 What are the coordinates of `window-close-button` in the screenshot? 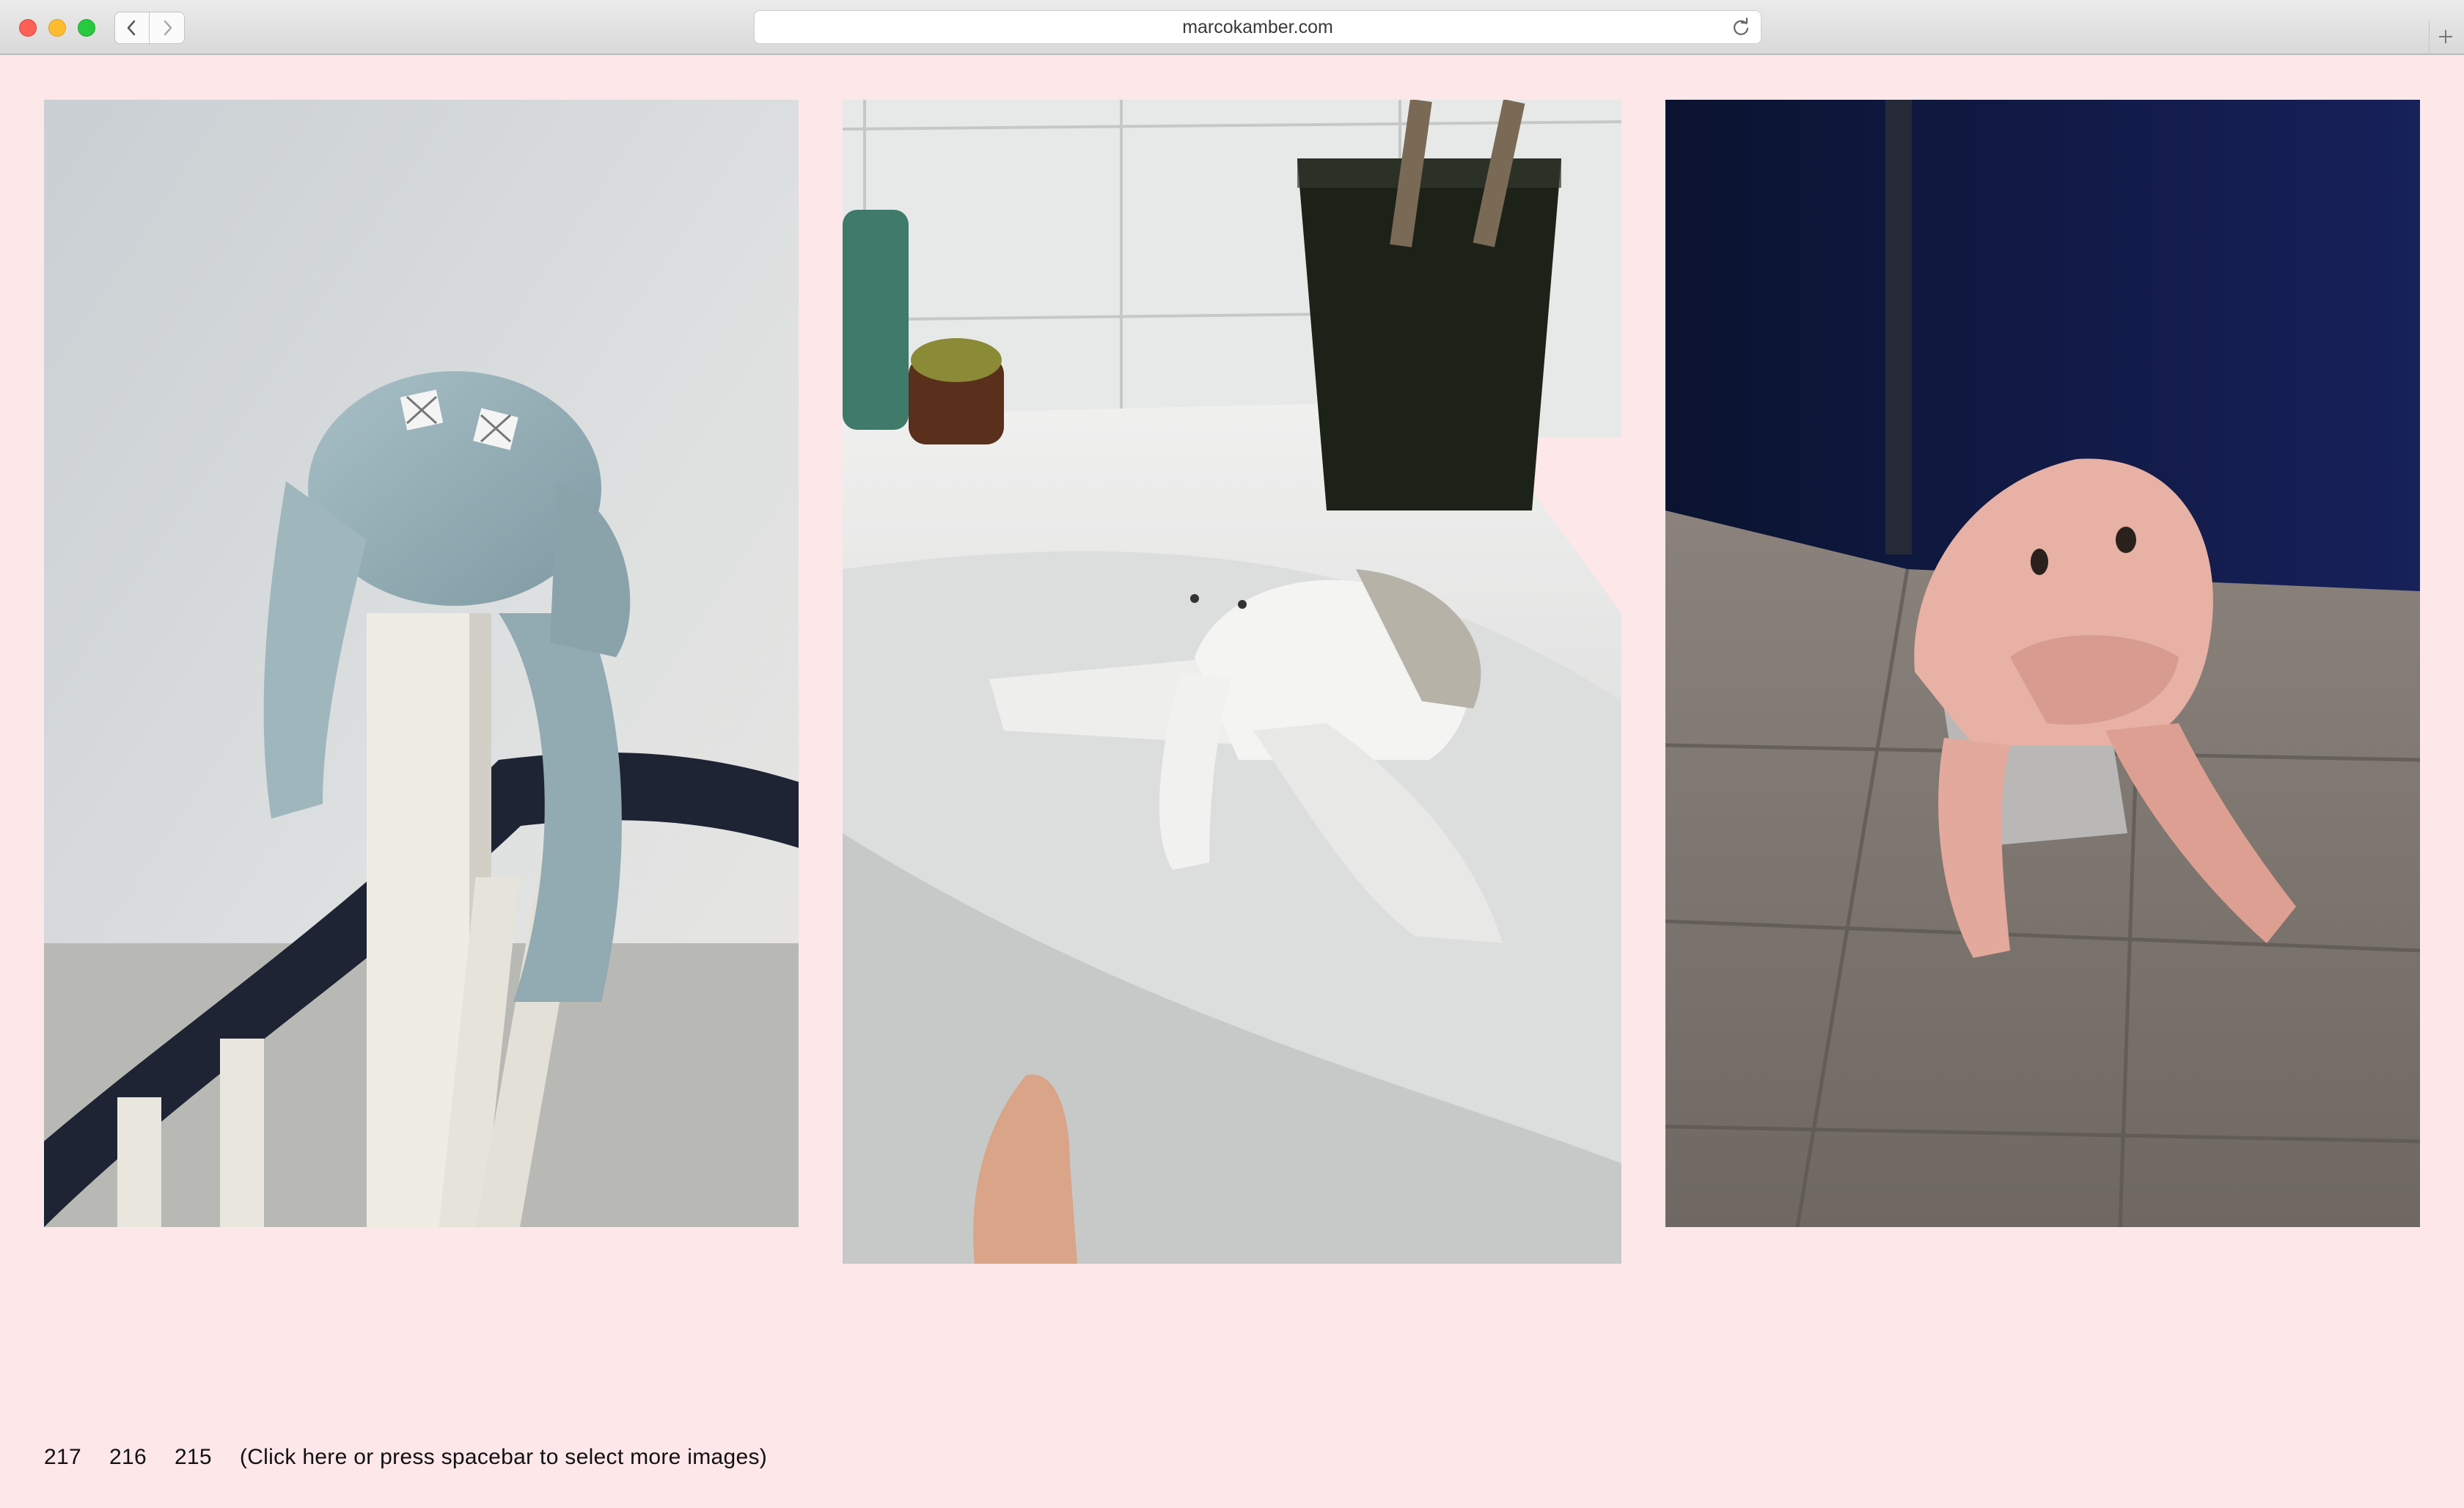 It's located at (28, 28).